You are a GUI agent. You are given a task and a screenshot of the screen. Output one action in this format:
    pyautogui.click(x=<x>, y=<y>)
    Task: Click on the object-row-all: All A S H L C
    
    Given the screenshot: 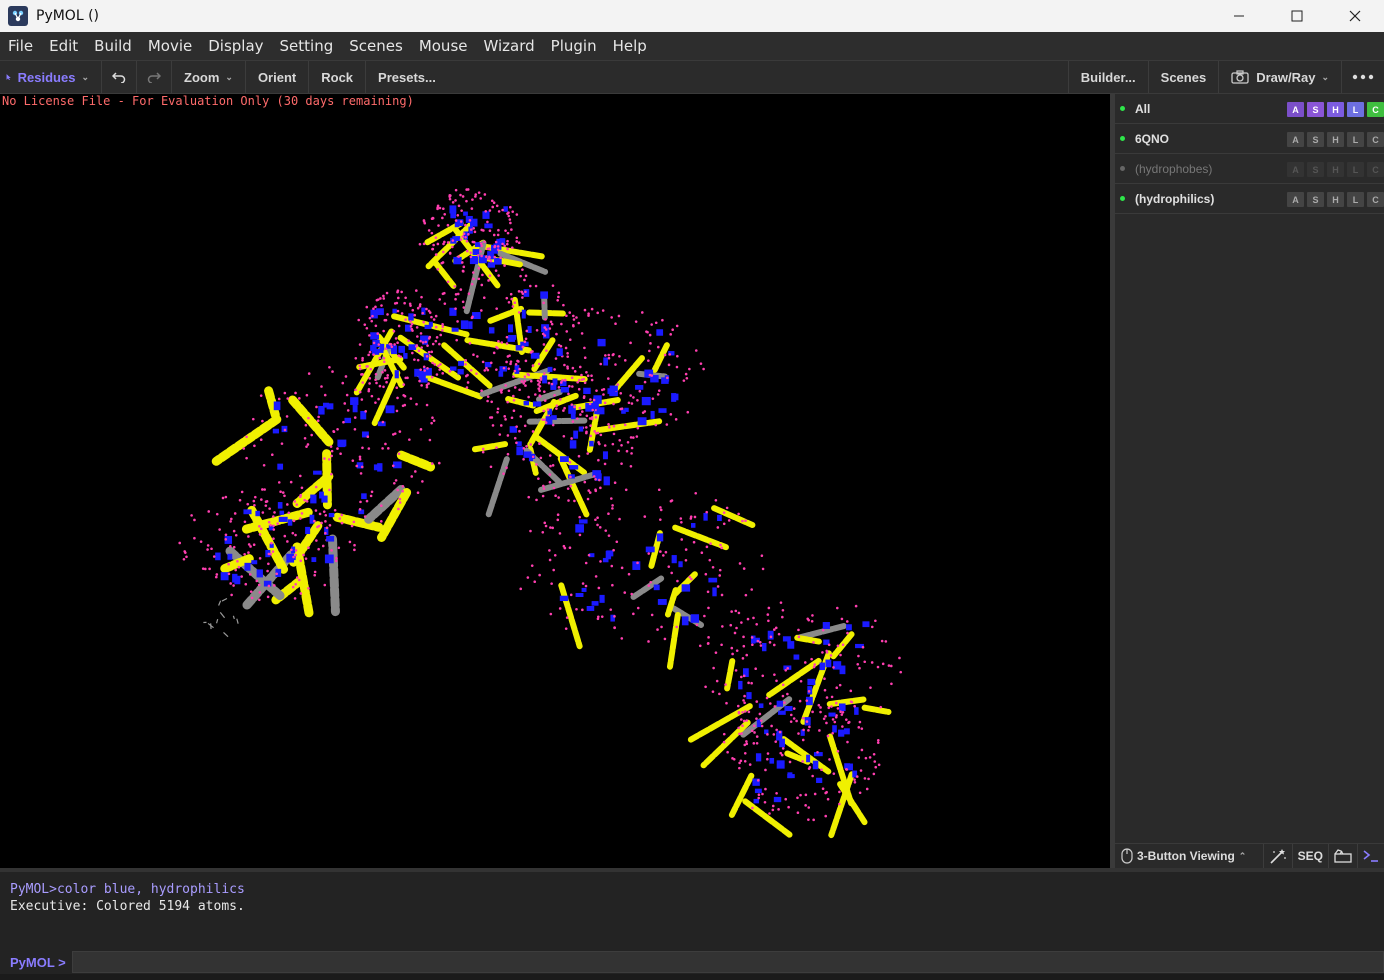 What is the action you would take?
    pyautogui.click(x=1249, y=109)
    